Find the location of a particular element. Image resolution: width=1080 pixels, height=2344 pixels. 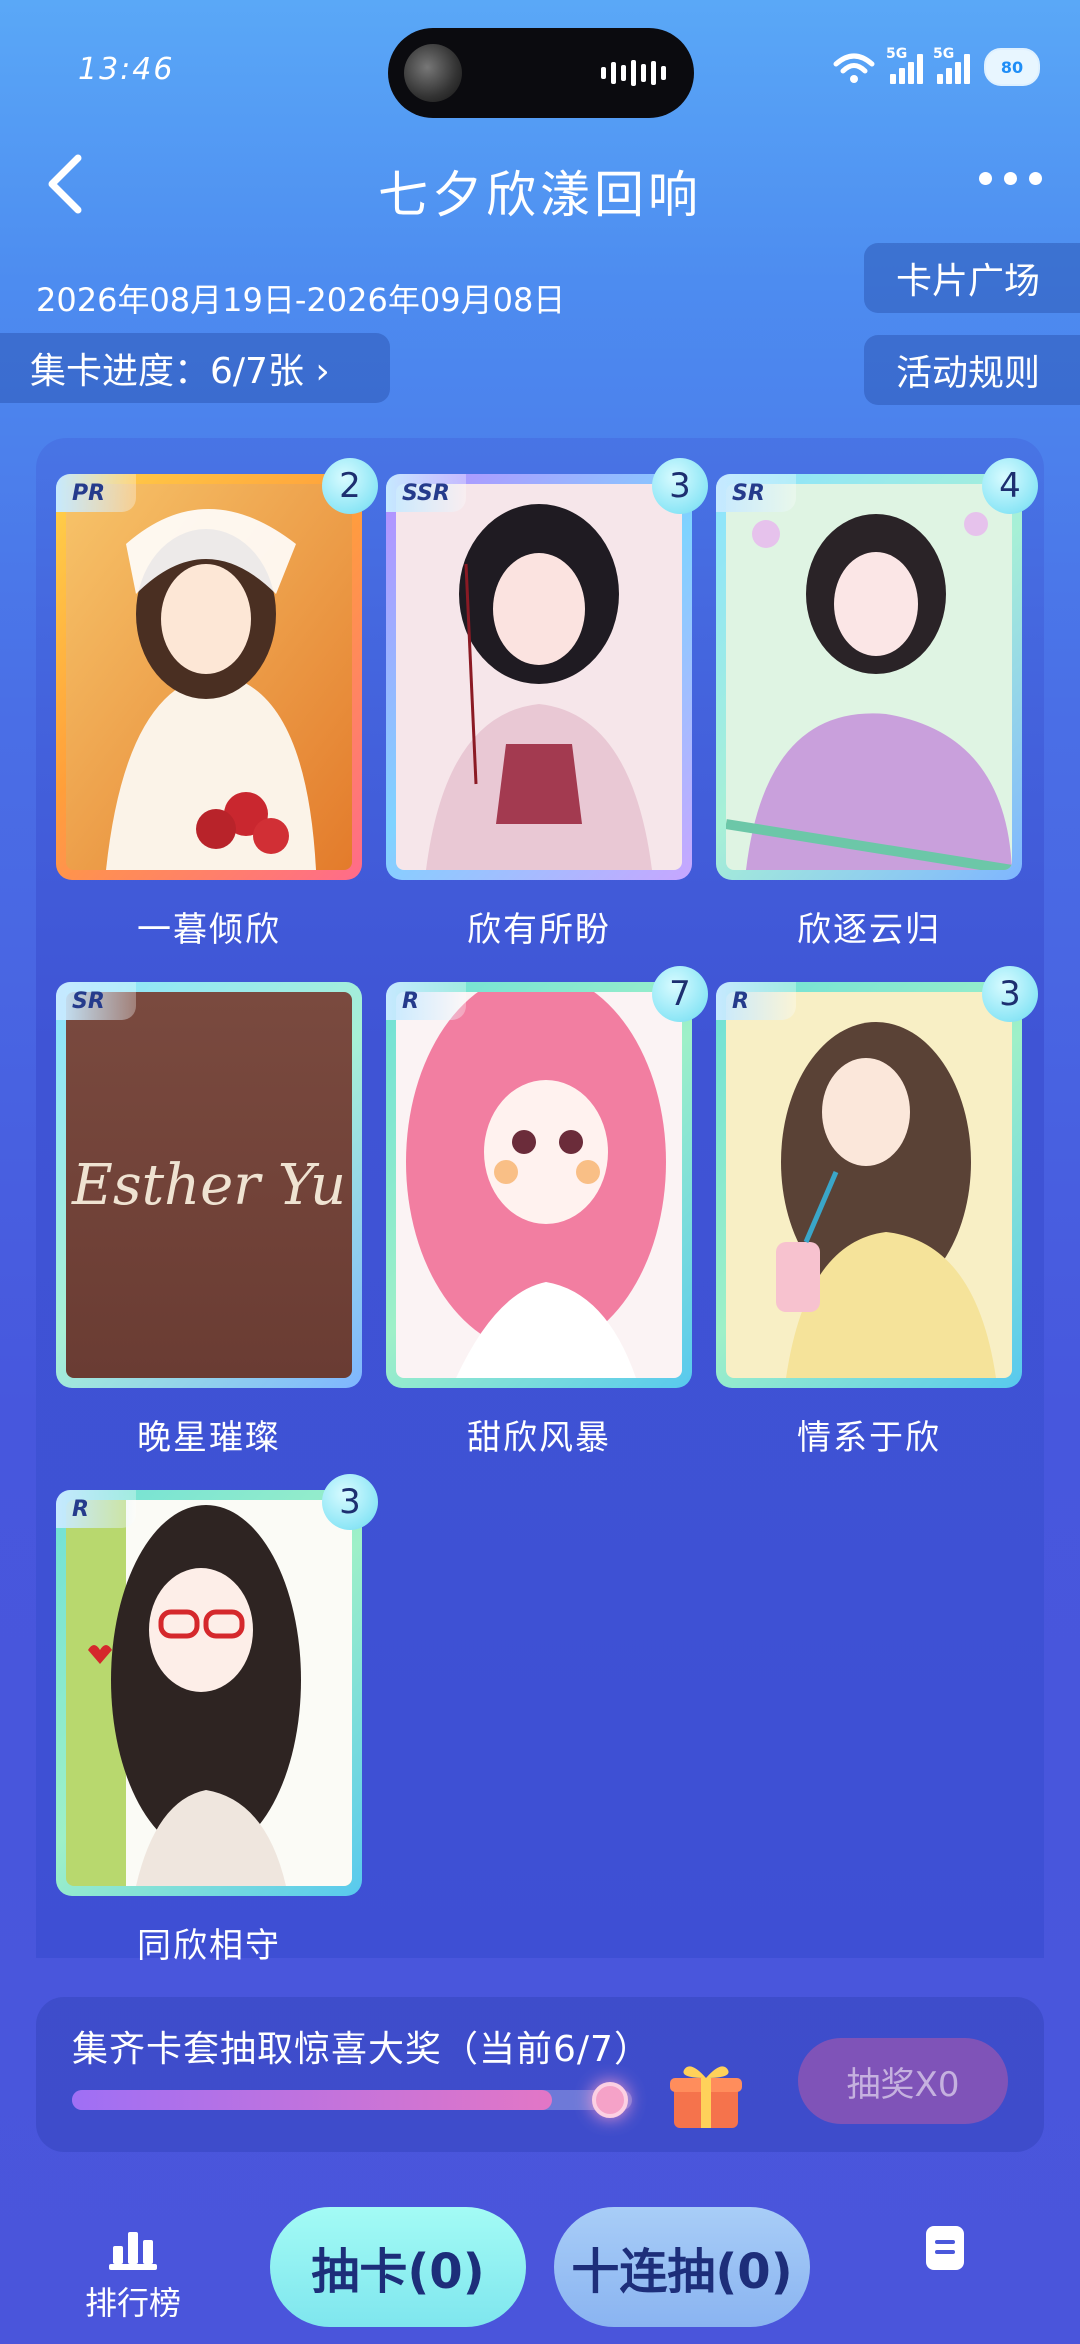

album-thumbnail is located at coordinates (433, 73).